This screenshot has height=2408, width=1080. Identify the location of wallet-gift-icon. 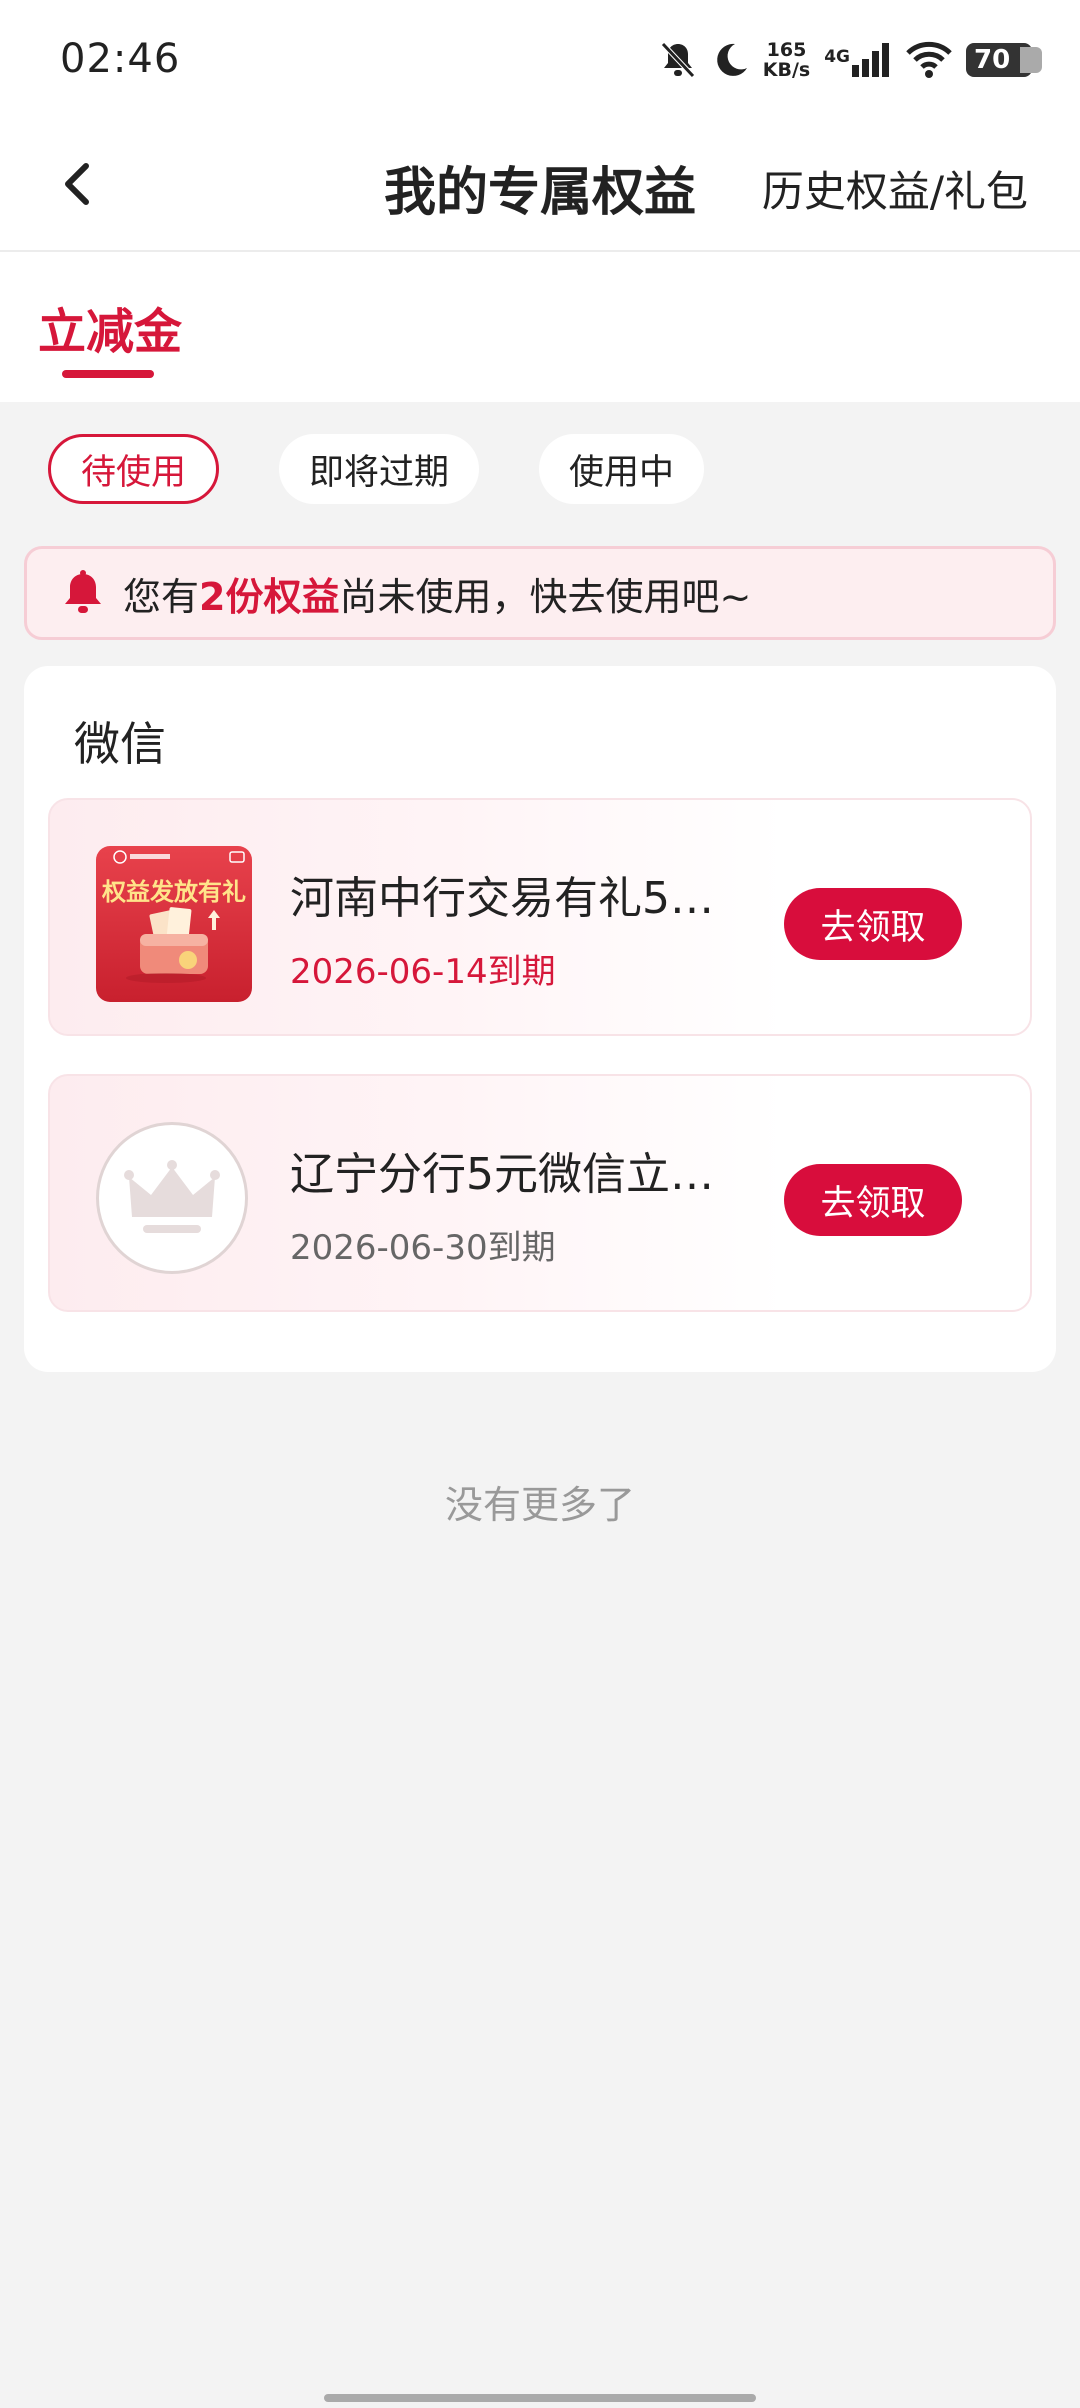
(173, 945).